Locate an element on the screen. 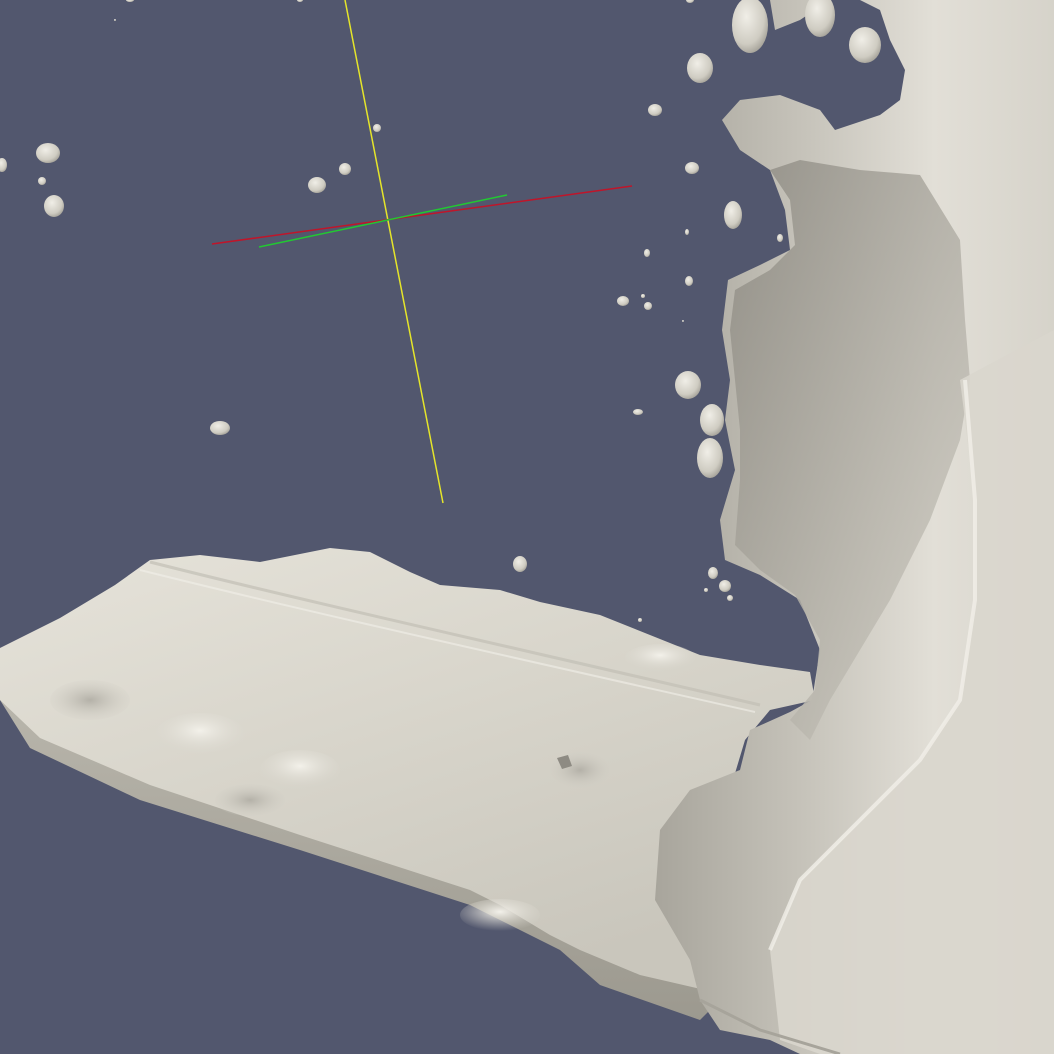 This screenshot has width=1054, height=1054. z-axis-line is located at coordinates (394, 252).